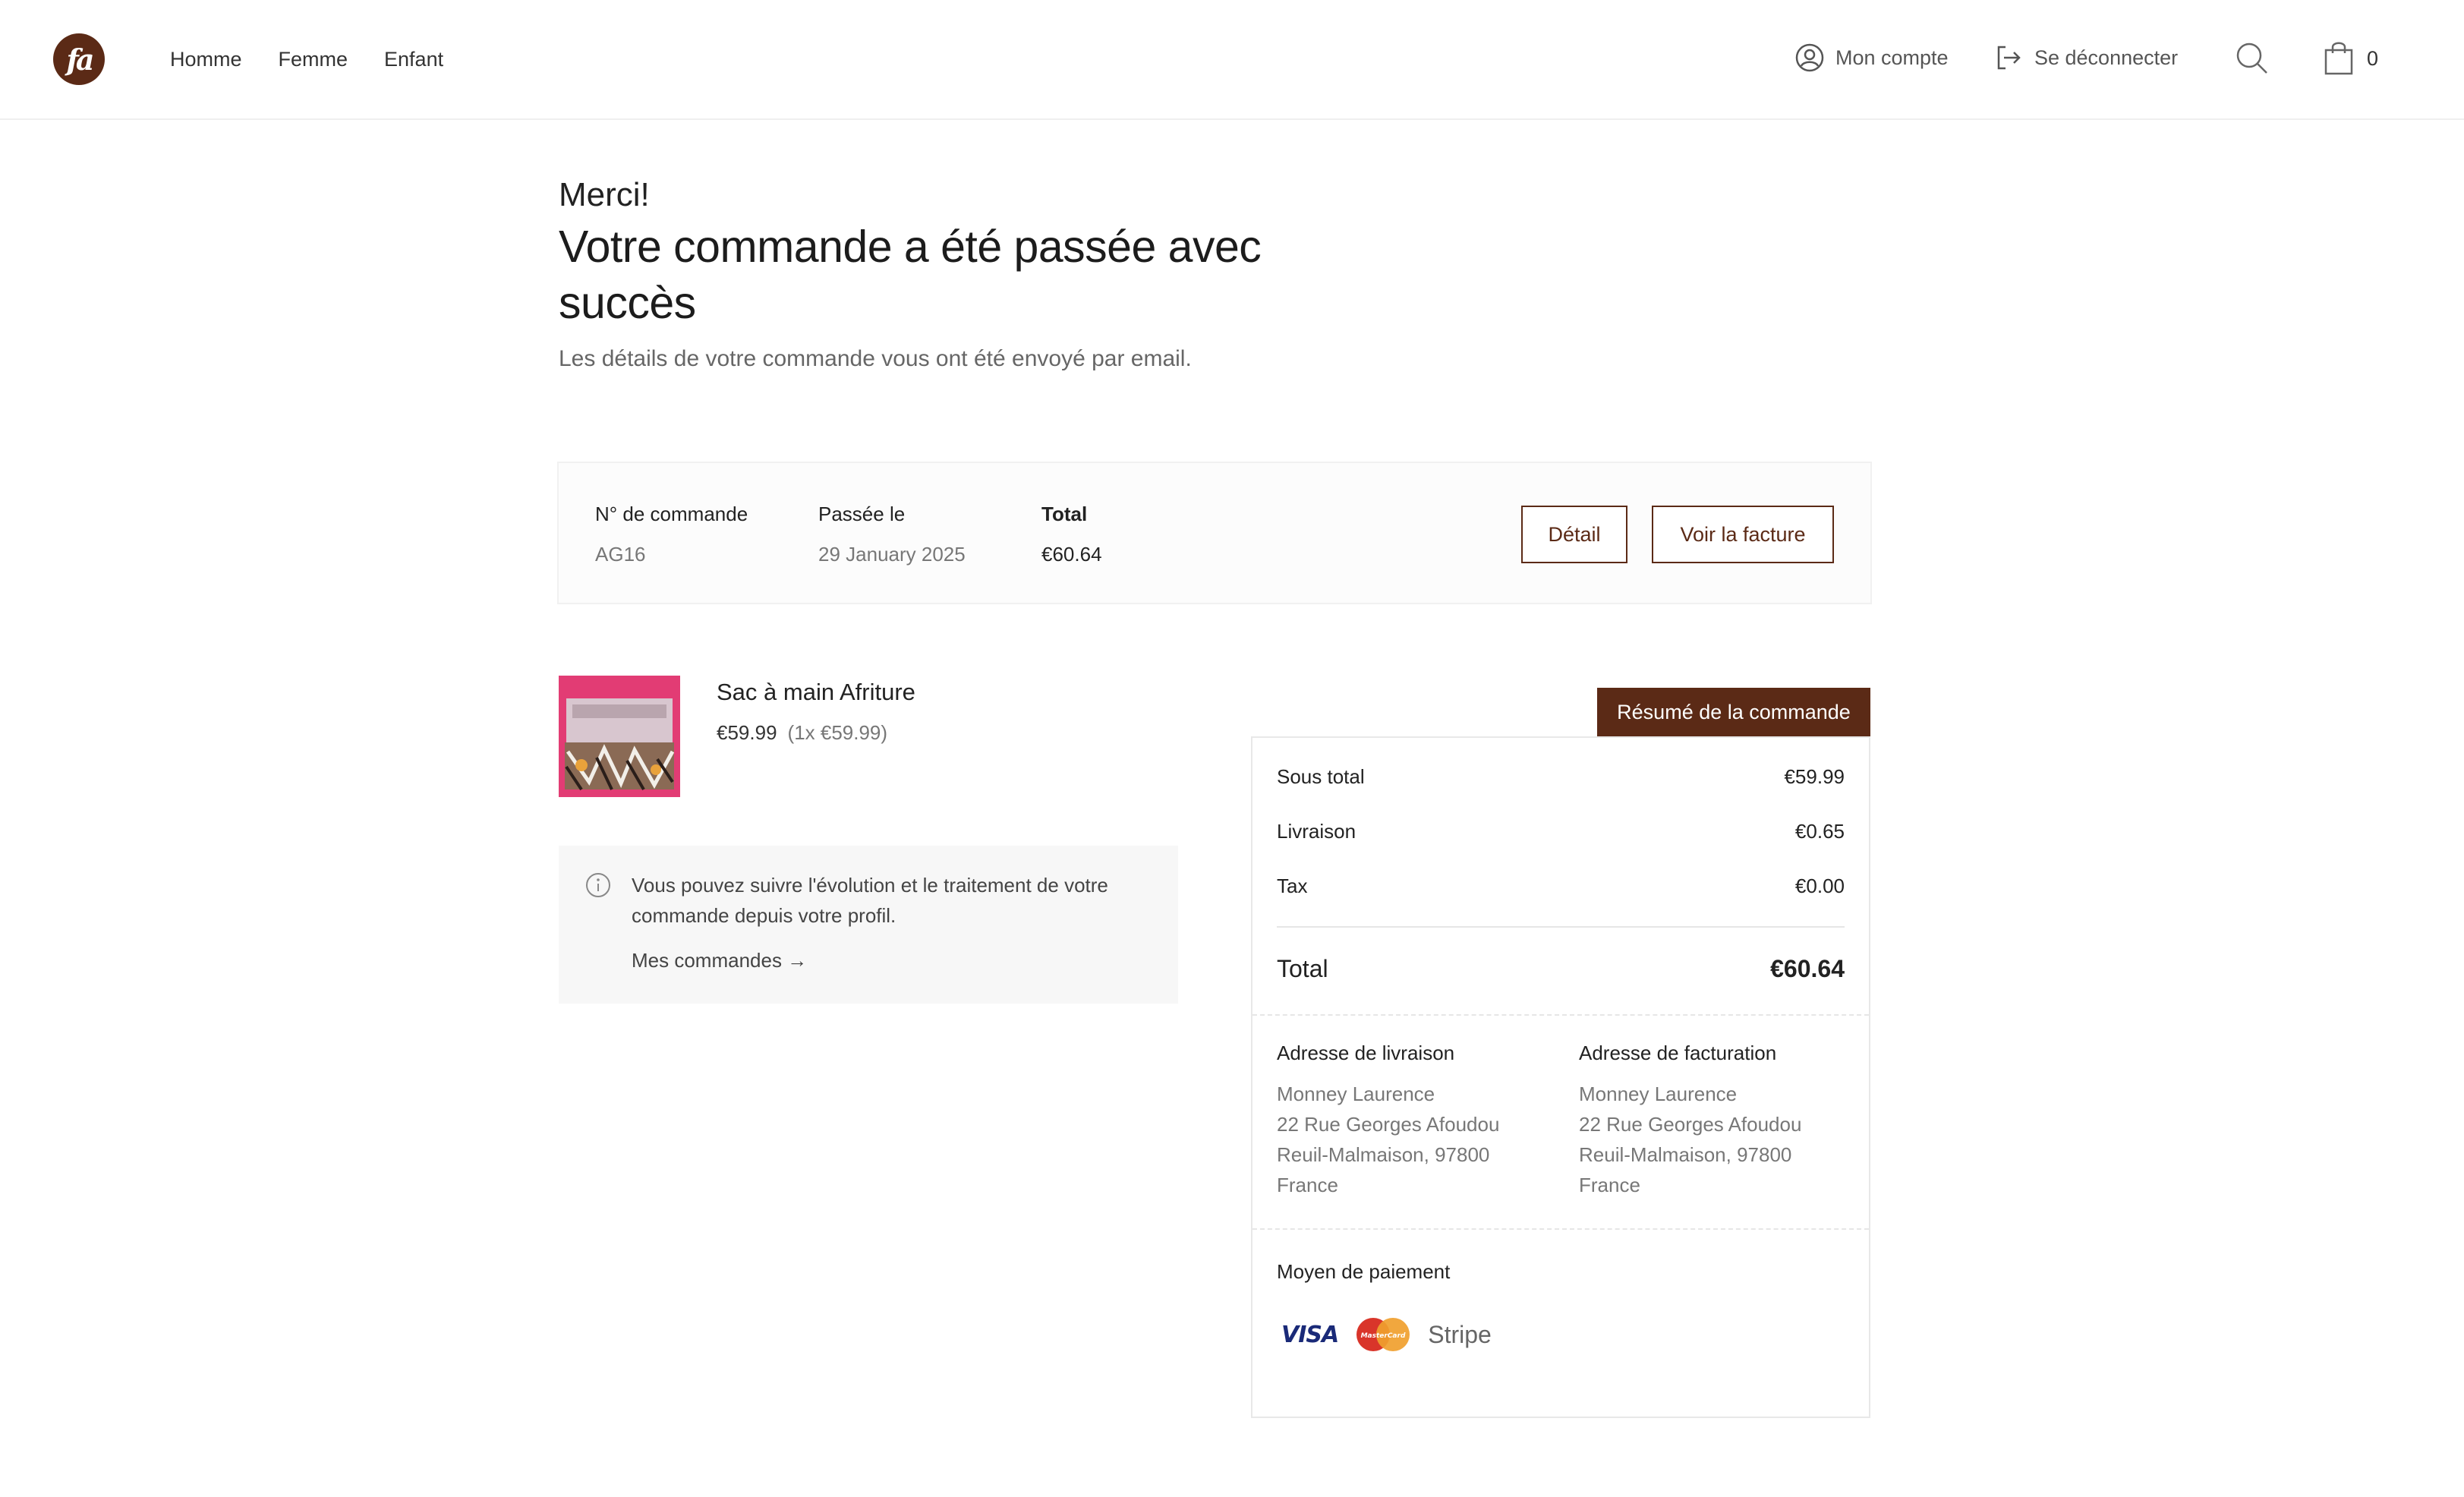  What do you see at coordinates (1364, 1271) in the screenshot?
I see `payment-title: Moyen de paiement` at bounding box center [1364, 1271].